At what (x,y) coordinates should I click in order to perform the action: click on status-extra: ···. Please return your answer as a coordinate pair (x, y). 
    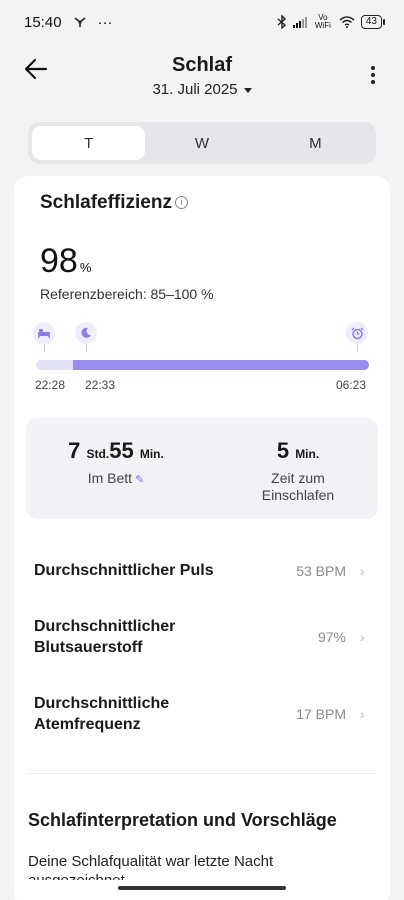
    Looking at the image, I should click on (105, 22).